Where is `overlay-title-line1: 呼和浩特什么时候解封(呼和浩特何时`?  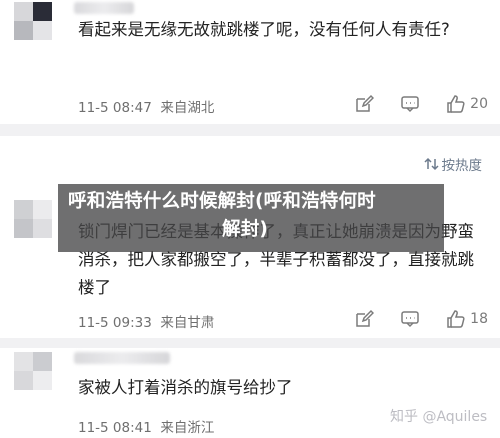 overlay-title-line1: 呼和浩特什么时候解封(呼和浩特何时 is located at coordinates (222, 201).